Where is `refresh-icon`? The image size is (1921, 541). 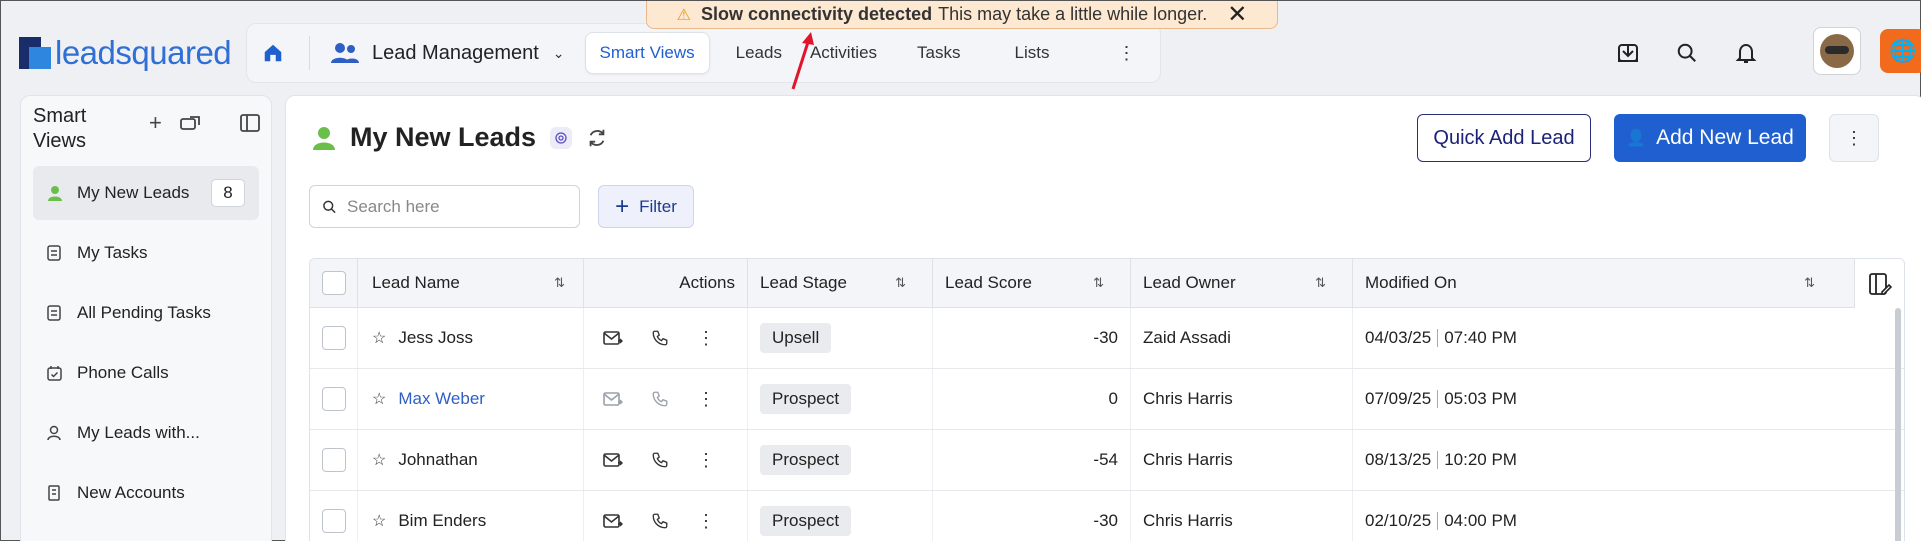
refresh-icon is located at coordinates (597, 138).